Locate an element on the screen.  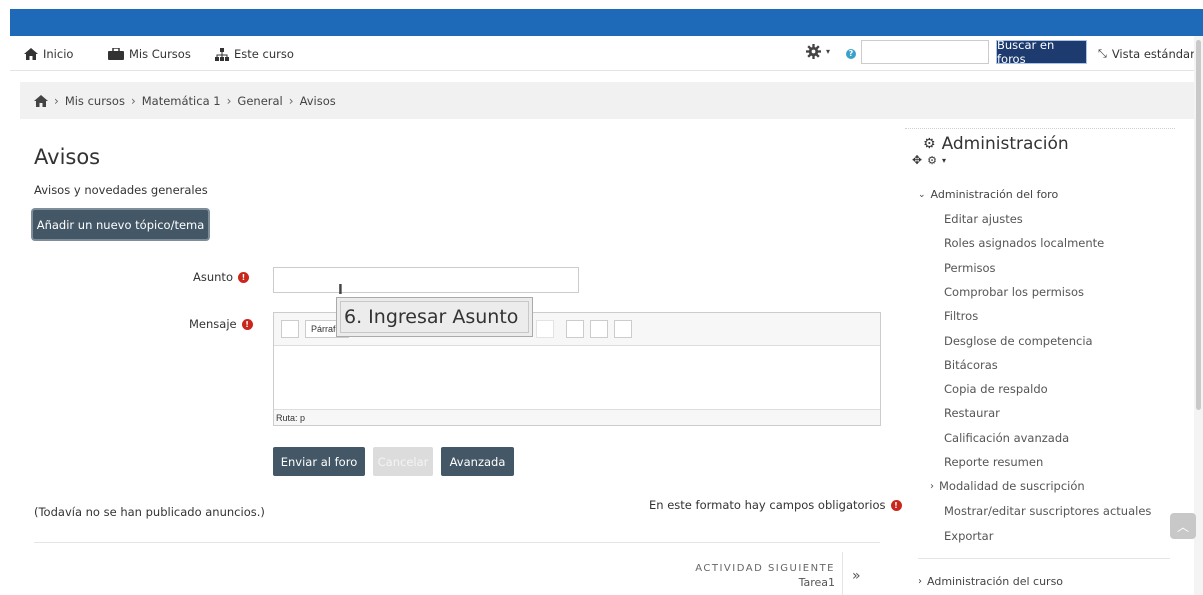
nav-my-courses: Mis Cursos is located at coordinates (149, 54).